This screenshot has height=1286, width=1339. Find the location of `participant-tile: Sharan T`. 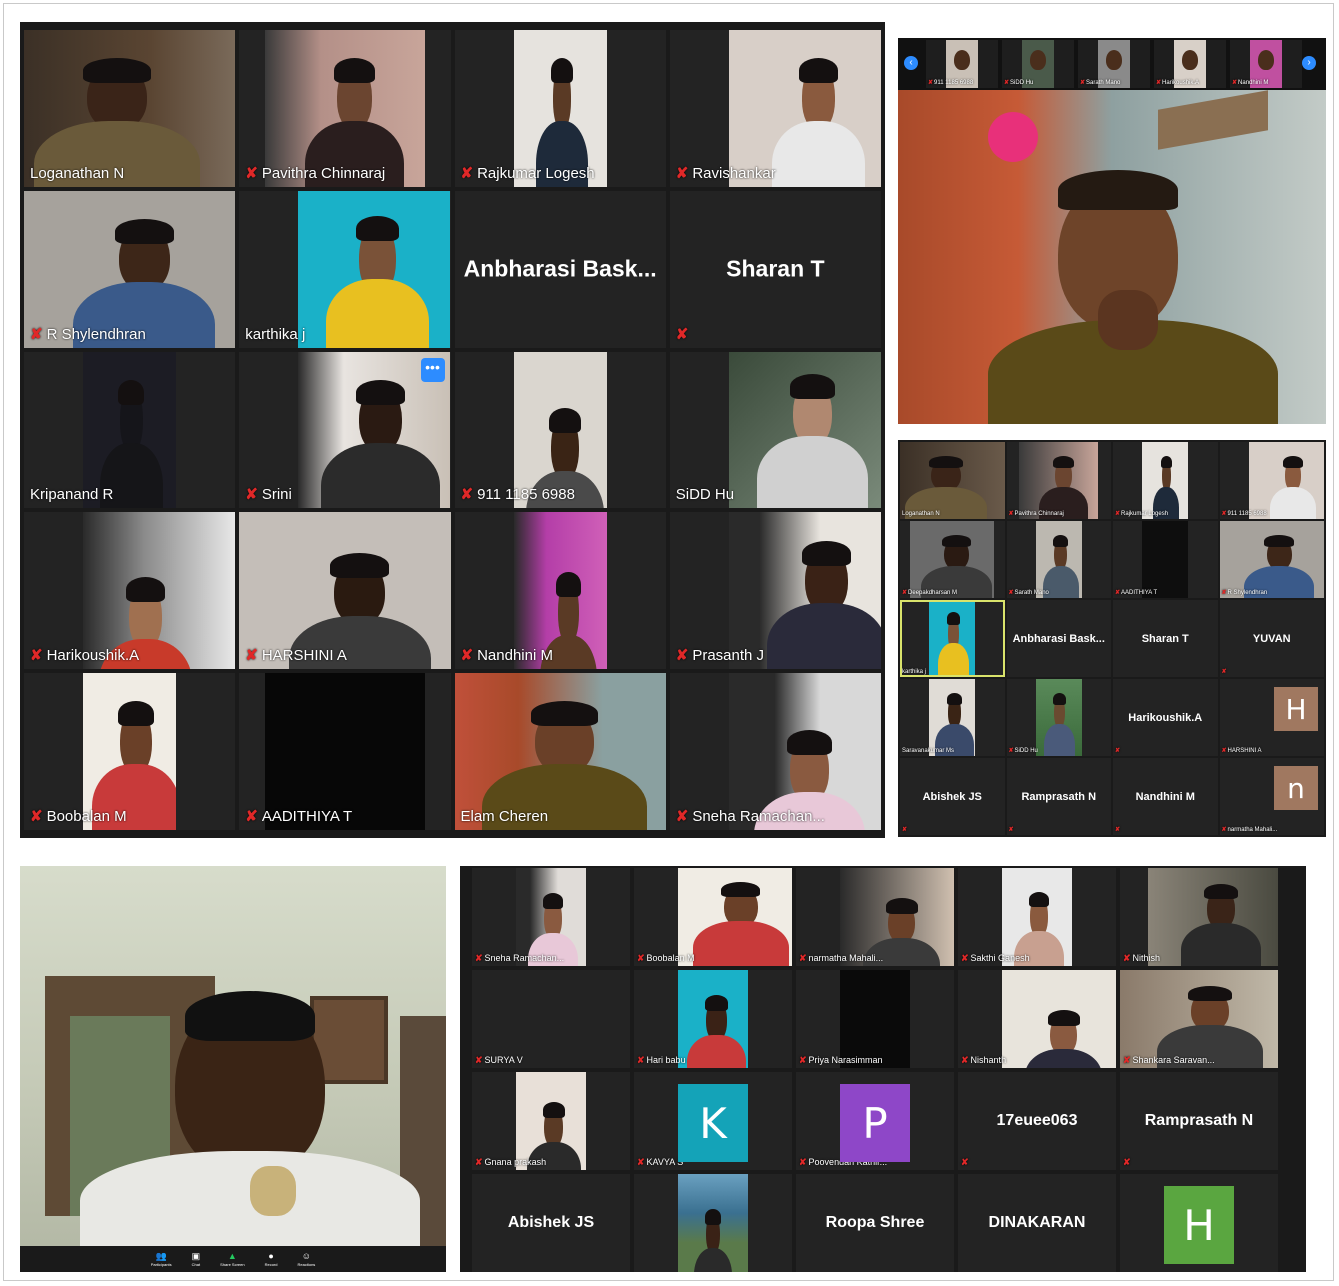

participant-tile: Sharan T is located at coordinates (1165, 638).